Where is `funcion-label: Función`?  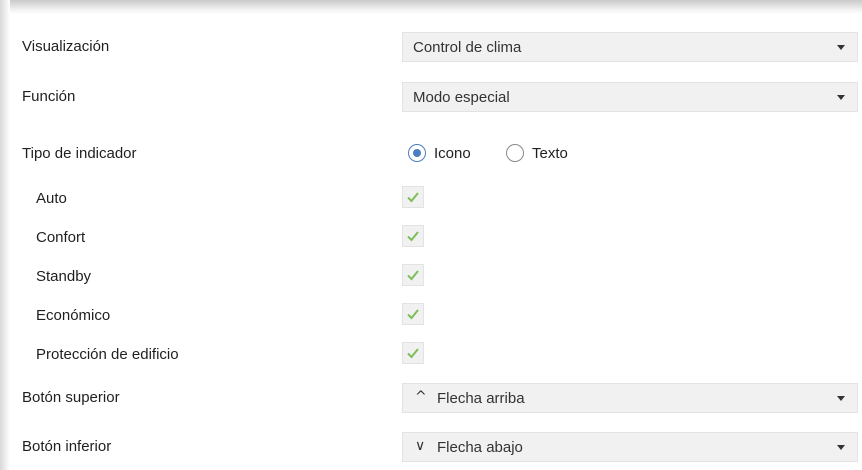 funcion-label: Función is located at coordinates (49, 96).